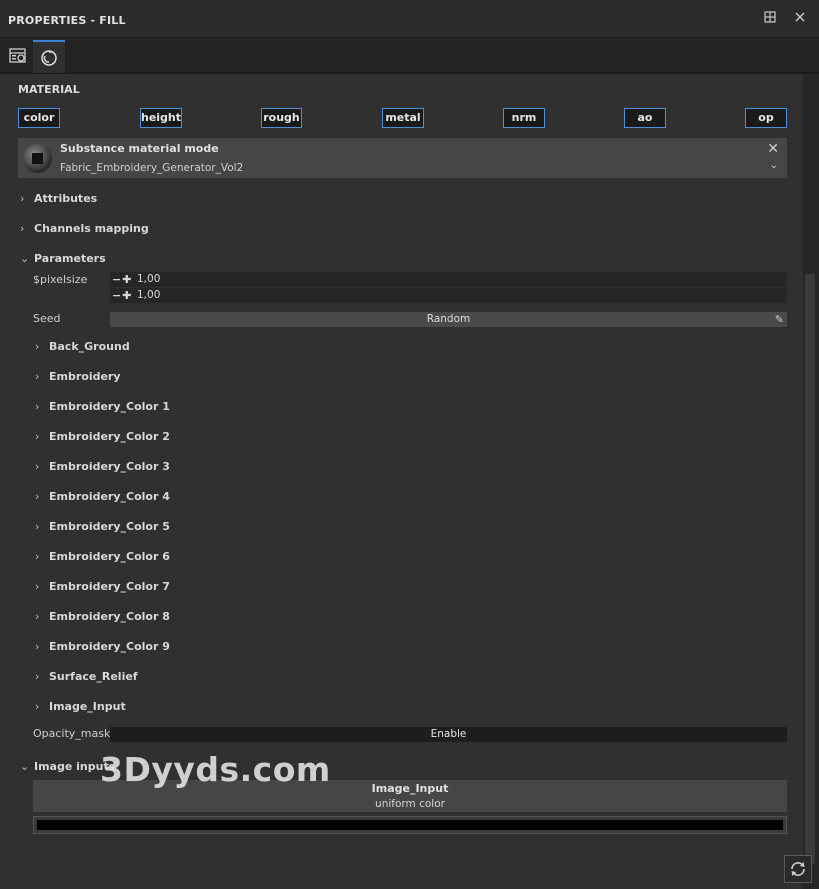 The width and height of the screenshot is (819, 889). I want to click on substance-mode-title: Substance material mode, so click(139, 148).